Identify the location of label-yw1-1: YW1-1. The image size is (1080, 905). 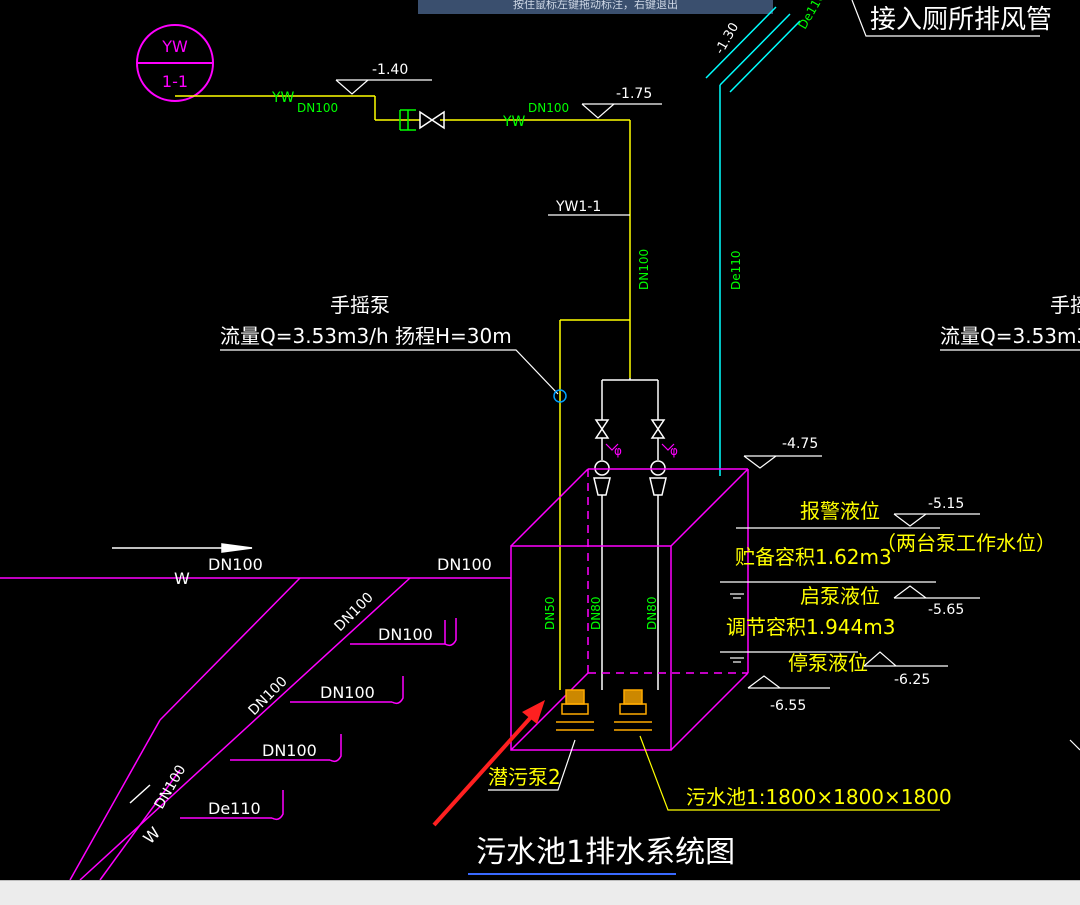
(578, 207).